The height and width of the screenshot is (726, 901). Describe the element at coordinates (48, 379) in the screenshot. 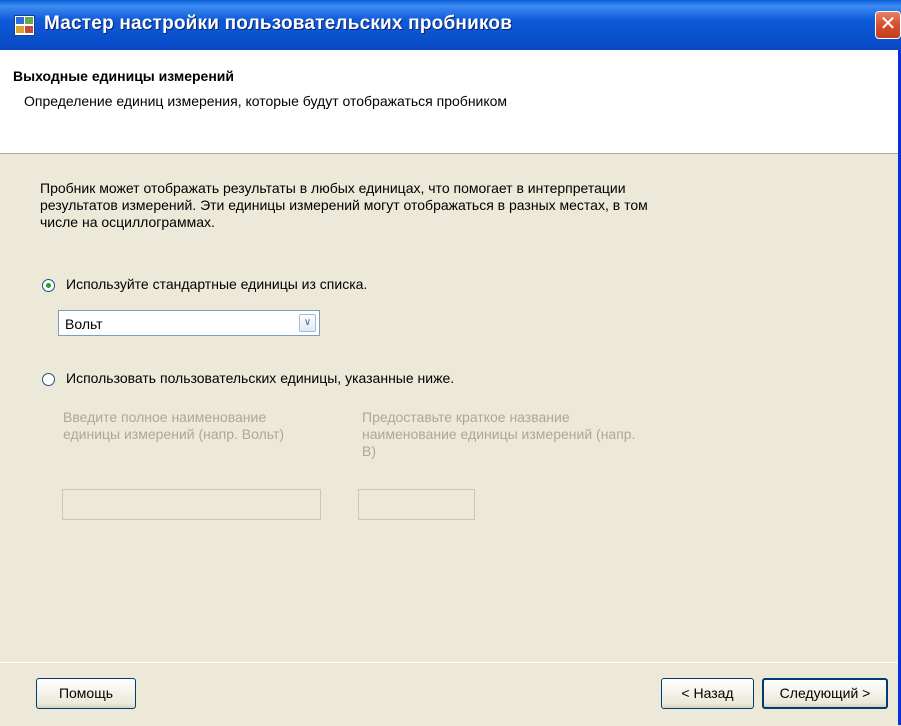

I see `radio-custom-units` at that location.